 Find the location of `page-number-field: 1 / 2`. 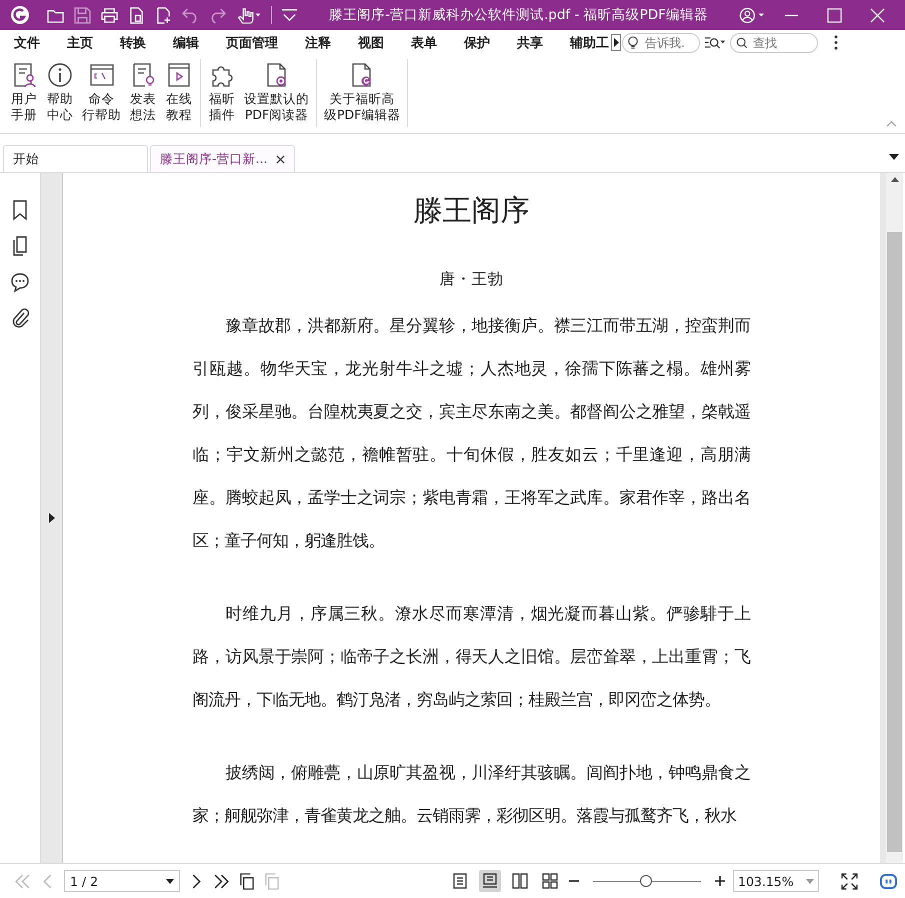

page-number-field: 1 / 2 is located at coordinates (122, 881).